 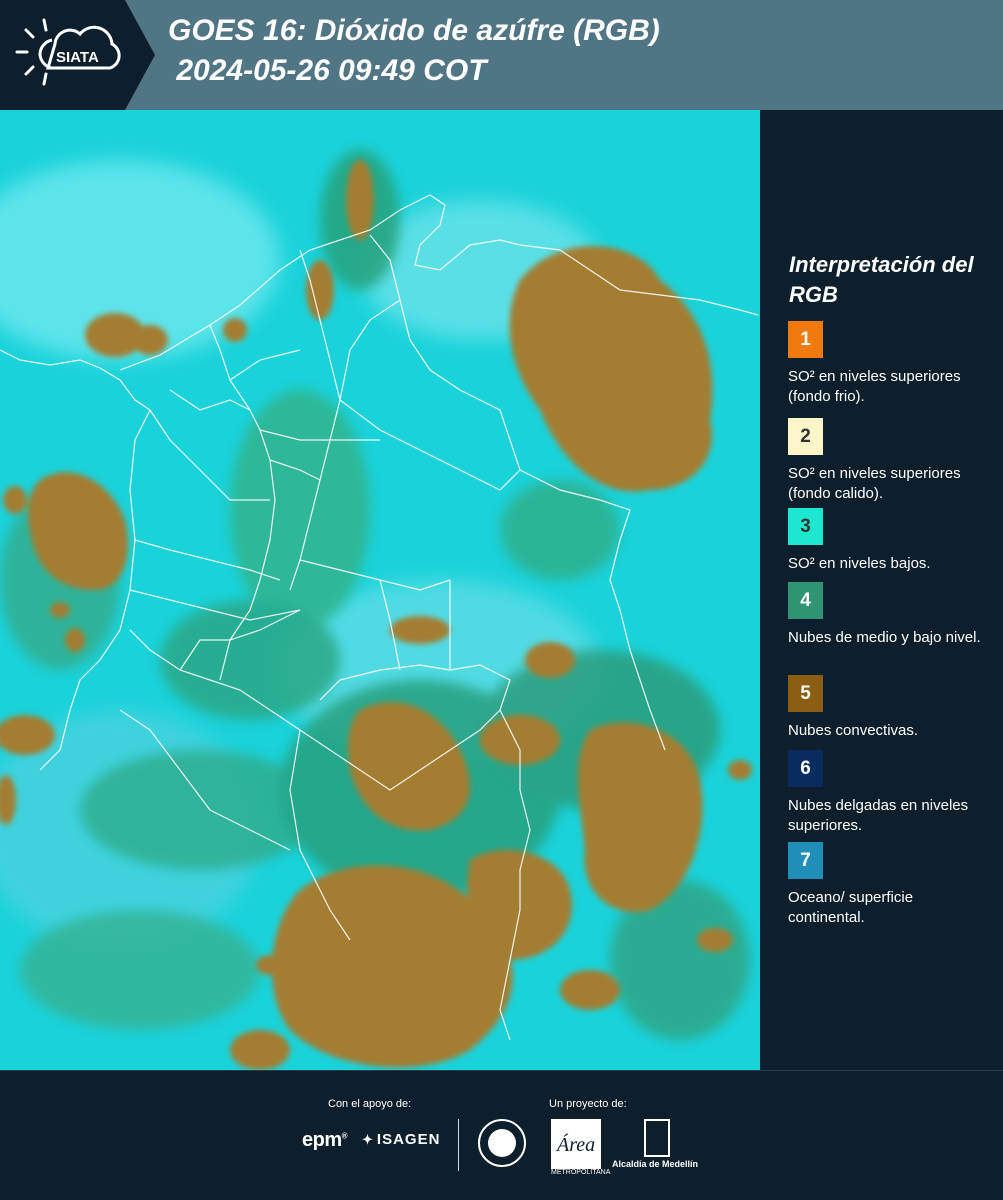 I want to click on legend-label-1: SO² en niveles superiores (fondo frio)., so click(x=874, y=386).